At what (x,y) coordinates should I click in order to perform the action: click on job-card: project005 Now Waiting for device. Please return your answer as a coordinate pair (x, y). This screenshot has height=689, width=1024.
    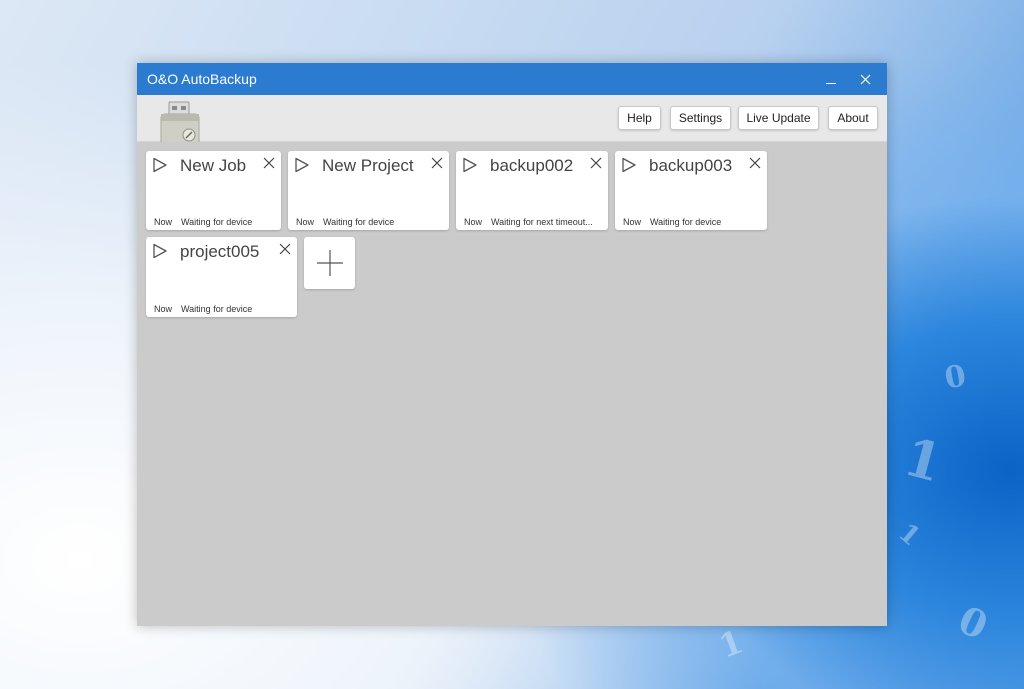
    Looking at the image, I should click on (221, 277).